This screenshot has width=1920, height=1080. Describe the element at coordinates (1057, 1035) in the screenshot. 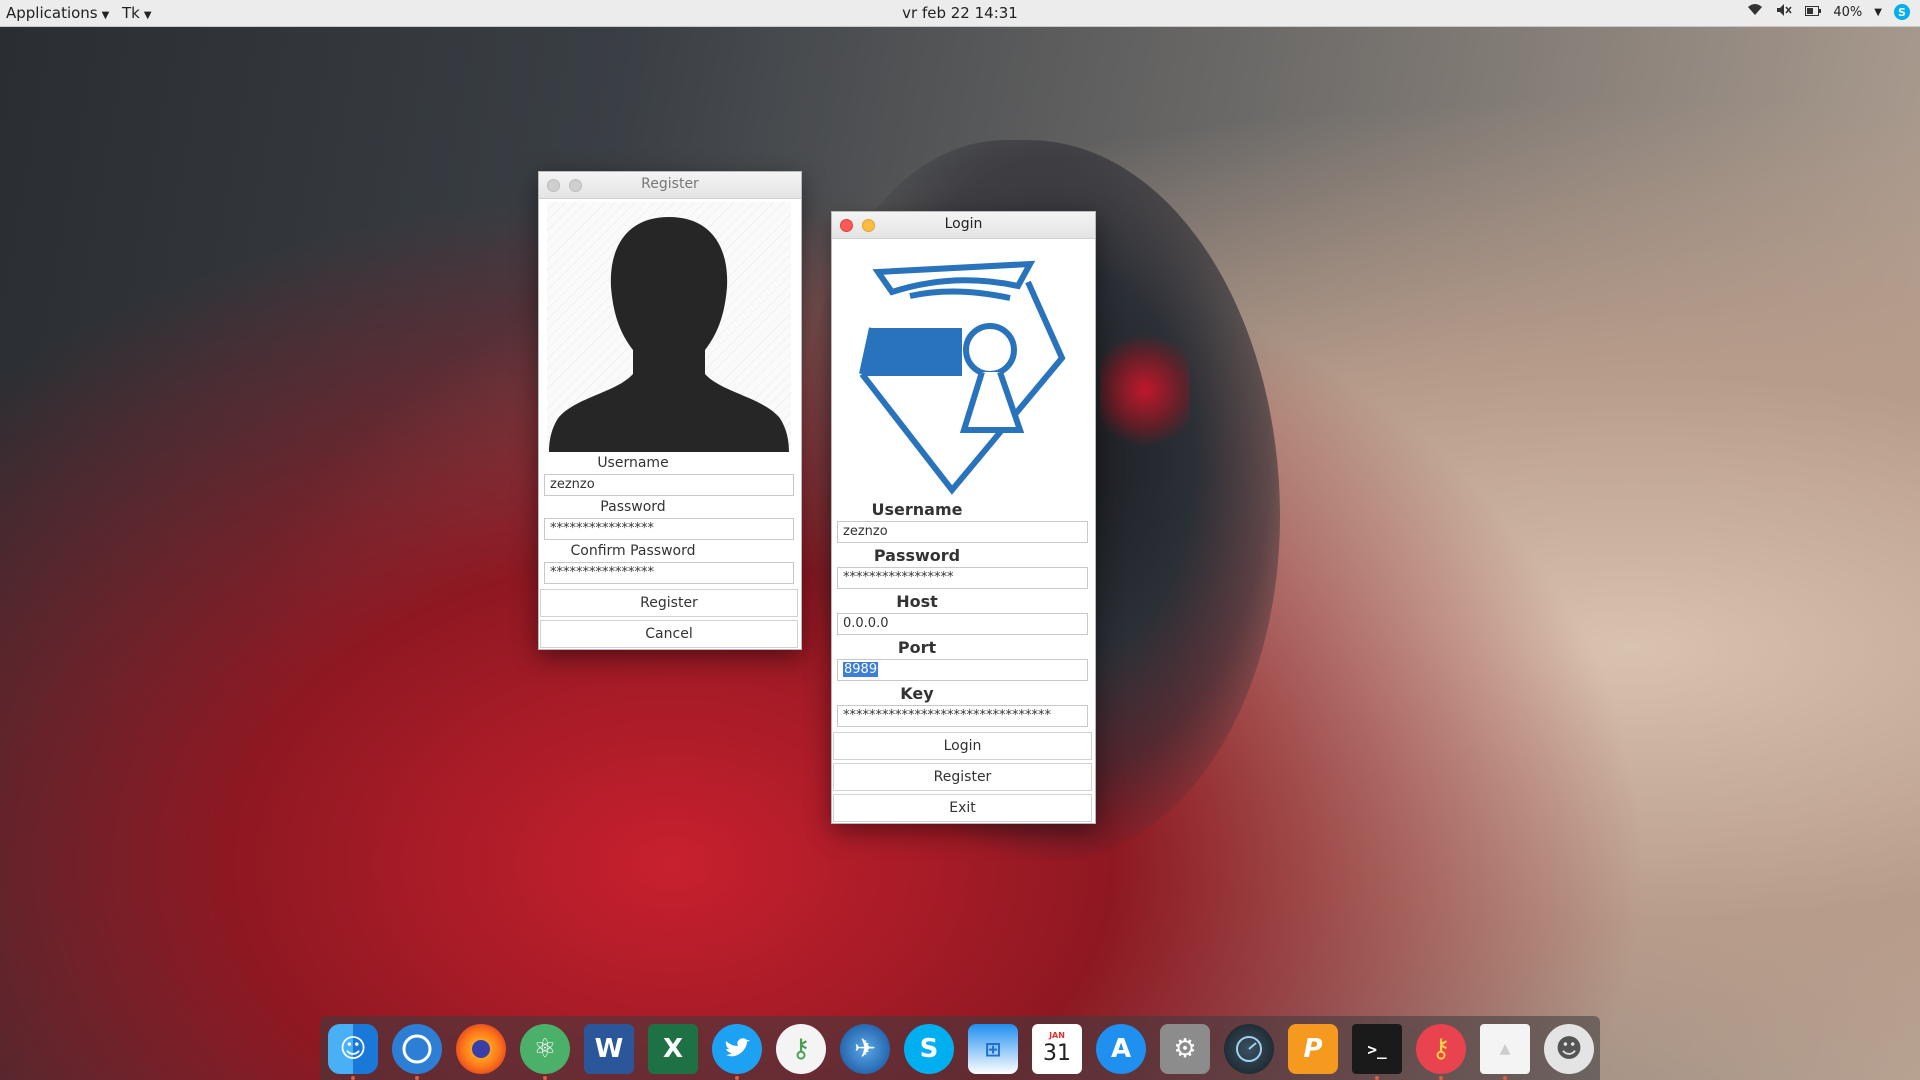

I see `calendar-month: JAN` at that location.